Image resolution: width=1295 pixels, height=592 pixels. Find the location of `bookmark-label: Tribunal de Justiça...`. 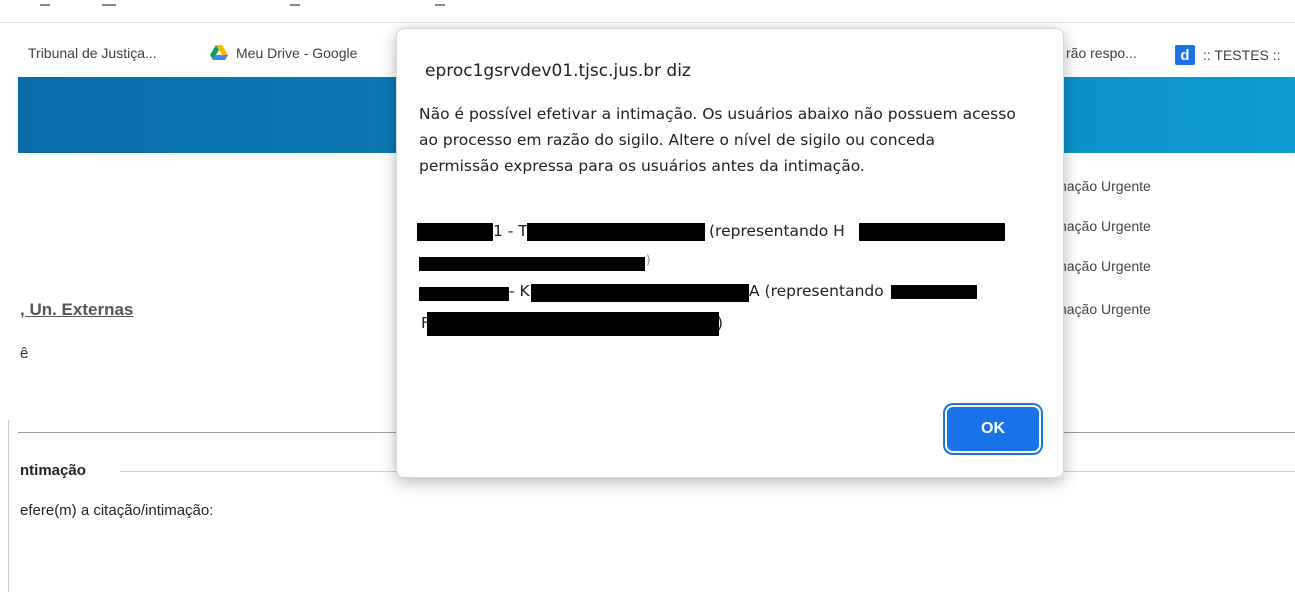

bookmark-label: Tribunal de Justiça... is located at coordinates (92, 53).